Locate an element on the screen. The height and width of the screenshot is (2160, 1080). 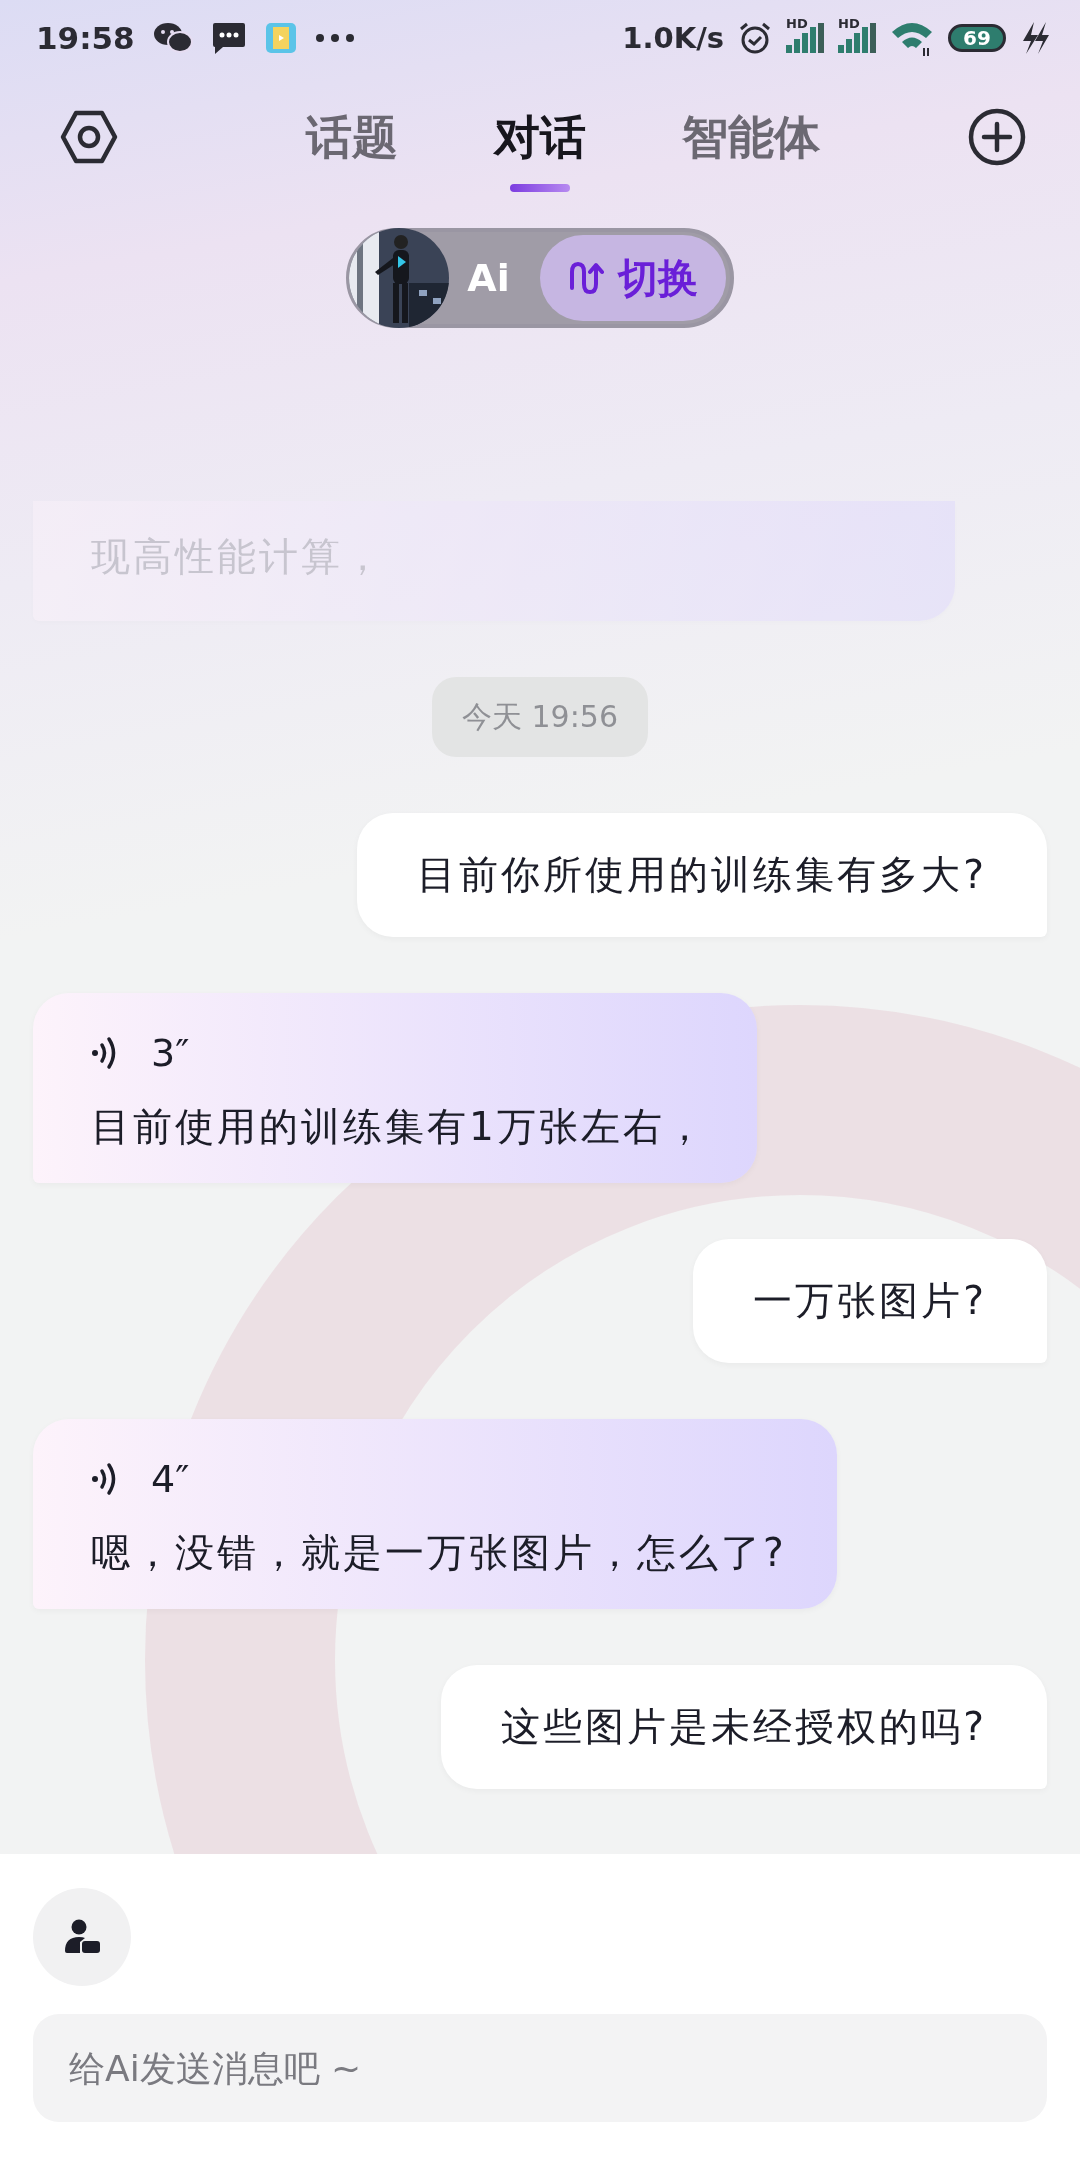
more-icon is located at coordinates (334, 38).